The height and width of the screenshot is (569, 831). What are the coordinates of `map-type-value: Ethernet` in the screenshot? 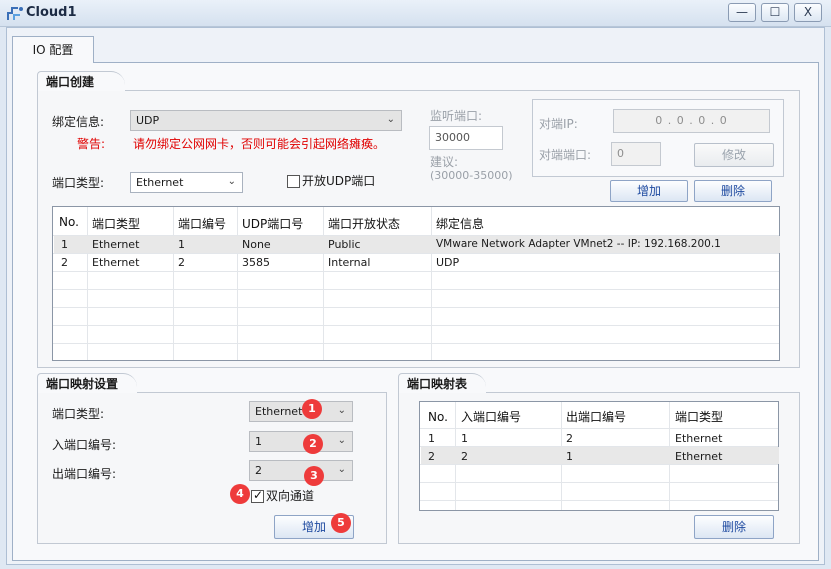 It's located at (279, 411).